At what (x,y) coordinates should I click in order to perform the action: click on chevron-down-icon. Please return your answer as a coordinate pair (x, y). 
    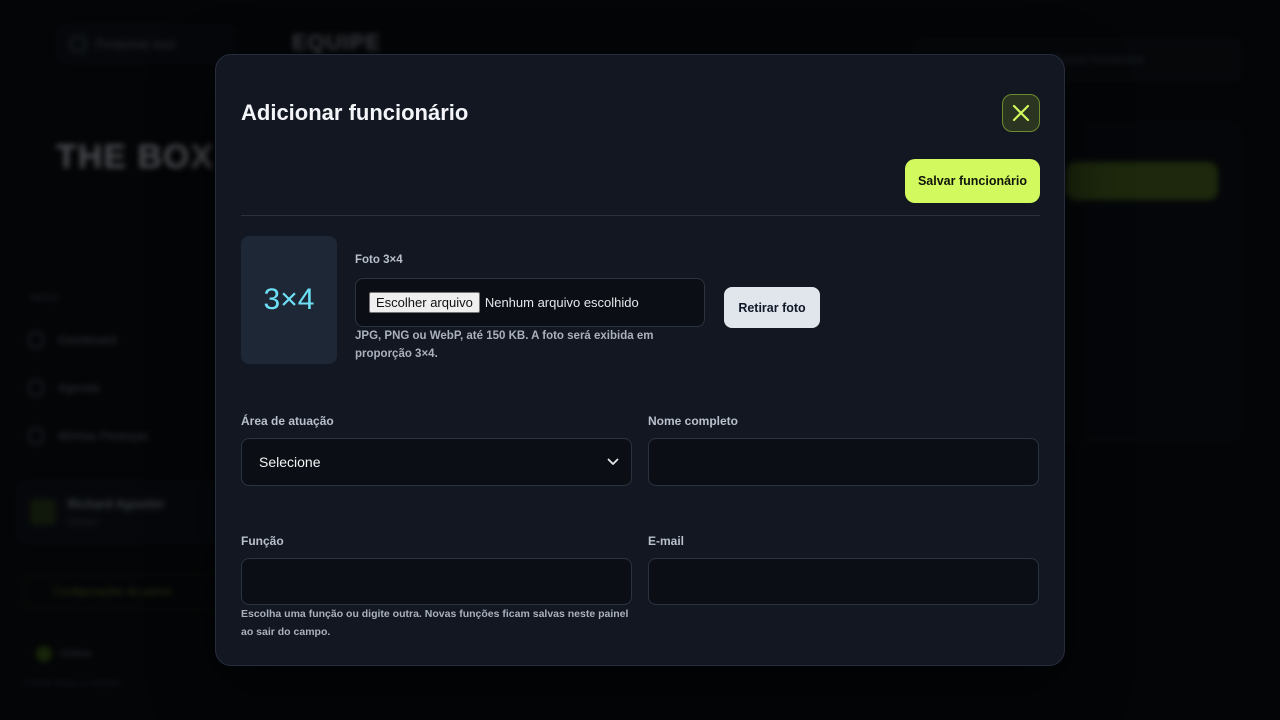
    Looking at the image, I should click on (613, 461).